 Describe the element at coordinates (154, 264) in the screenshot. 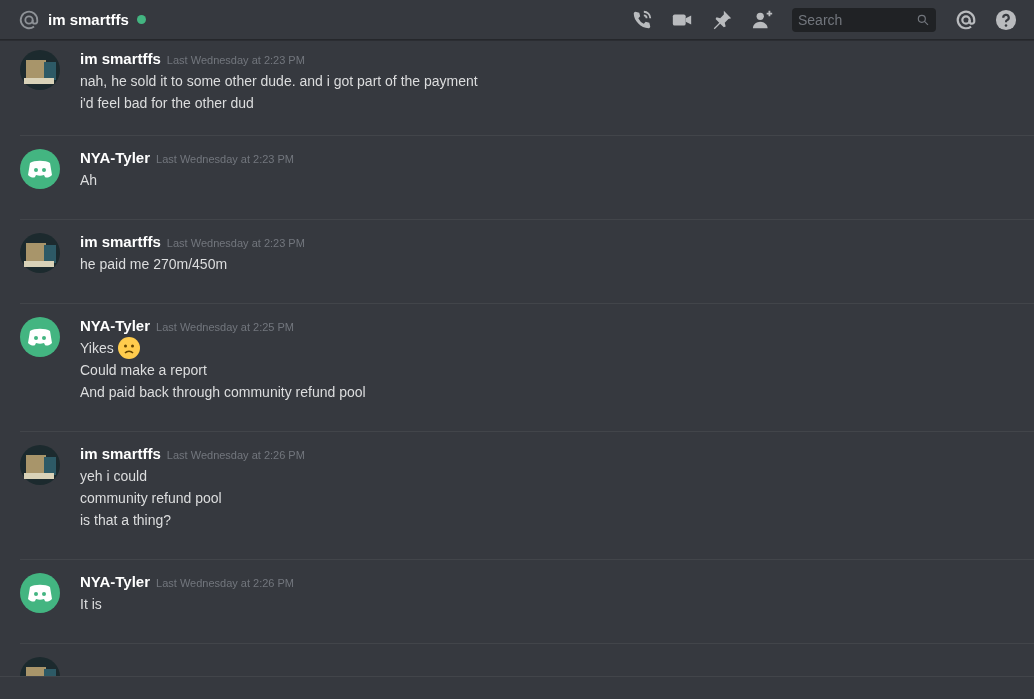

I see `message-text: he paid me 270m/450m` at that location.